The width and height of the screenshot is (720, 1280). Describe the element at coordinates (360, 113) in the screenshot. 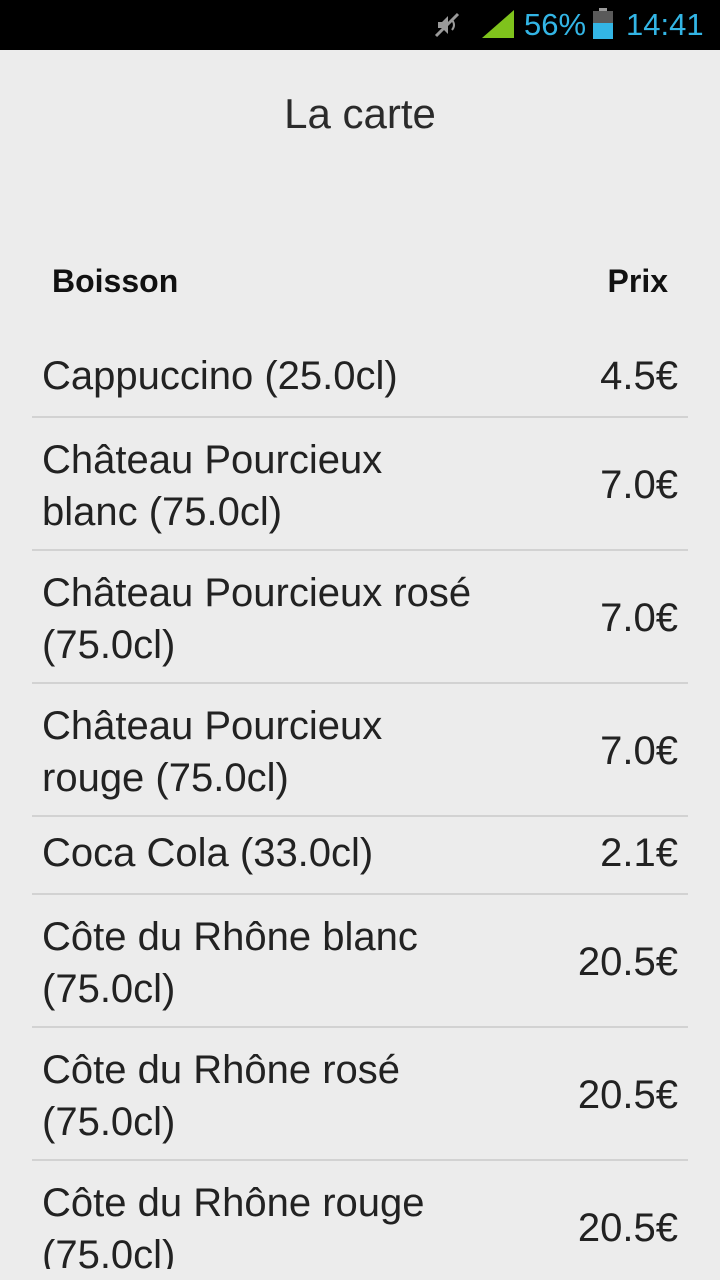

I see `page-title: La carte` at that location.